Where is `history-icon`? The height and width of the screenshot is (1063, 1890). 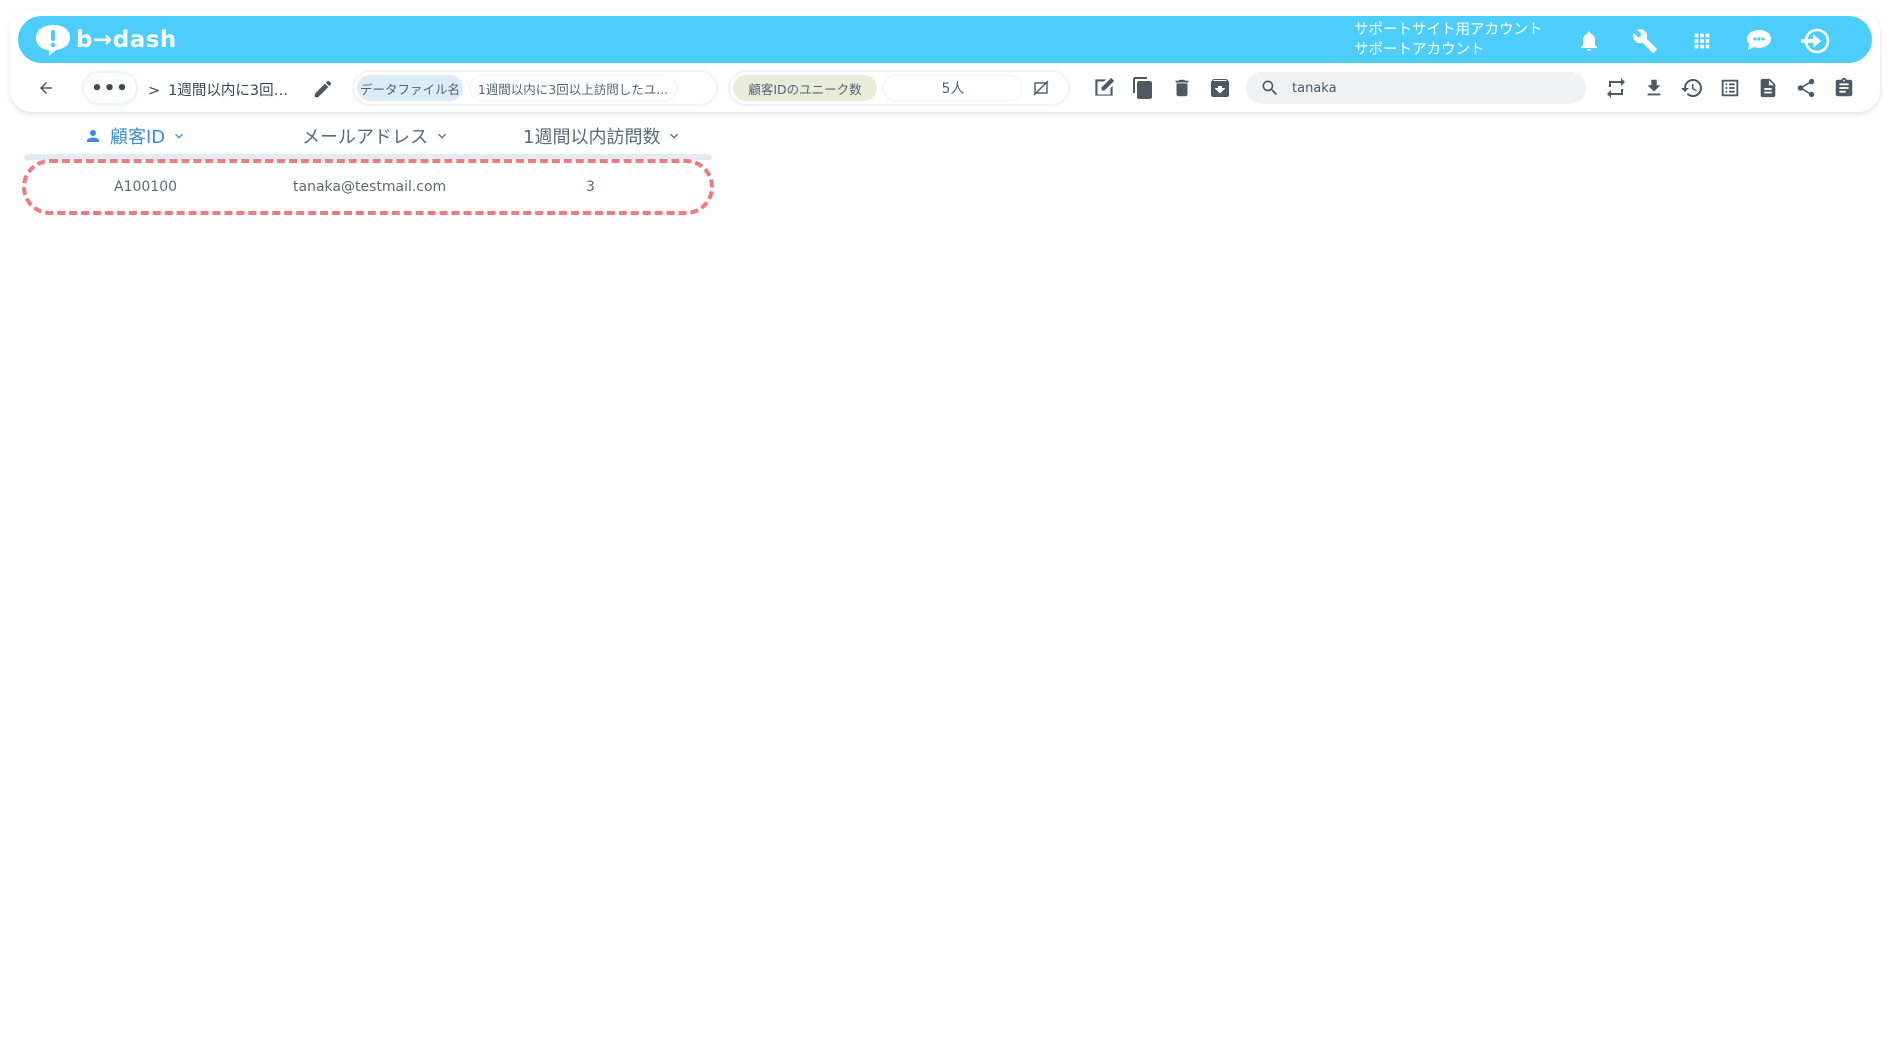
history-icon is located at coordinates (1692, 88).